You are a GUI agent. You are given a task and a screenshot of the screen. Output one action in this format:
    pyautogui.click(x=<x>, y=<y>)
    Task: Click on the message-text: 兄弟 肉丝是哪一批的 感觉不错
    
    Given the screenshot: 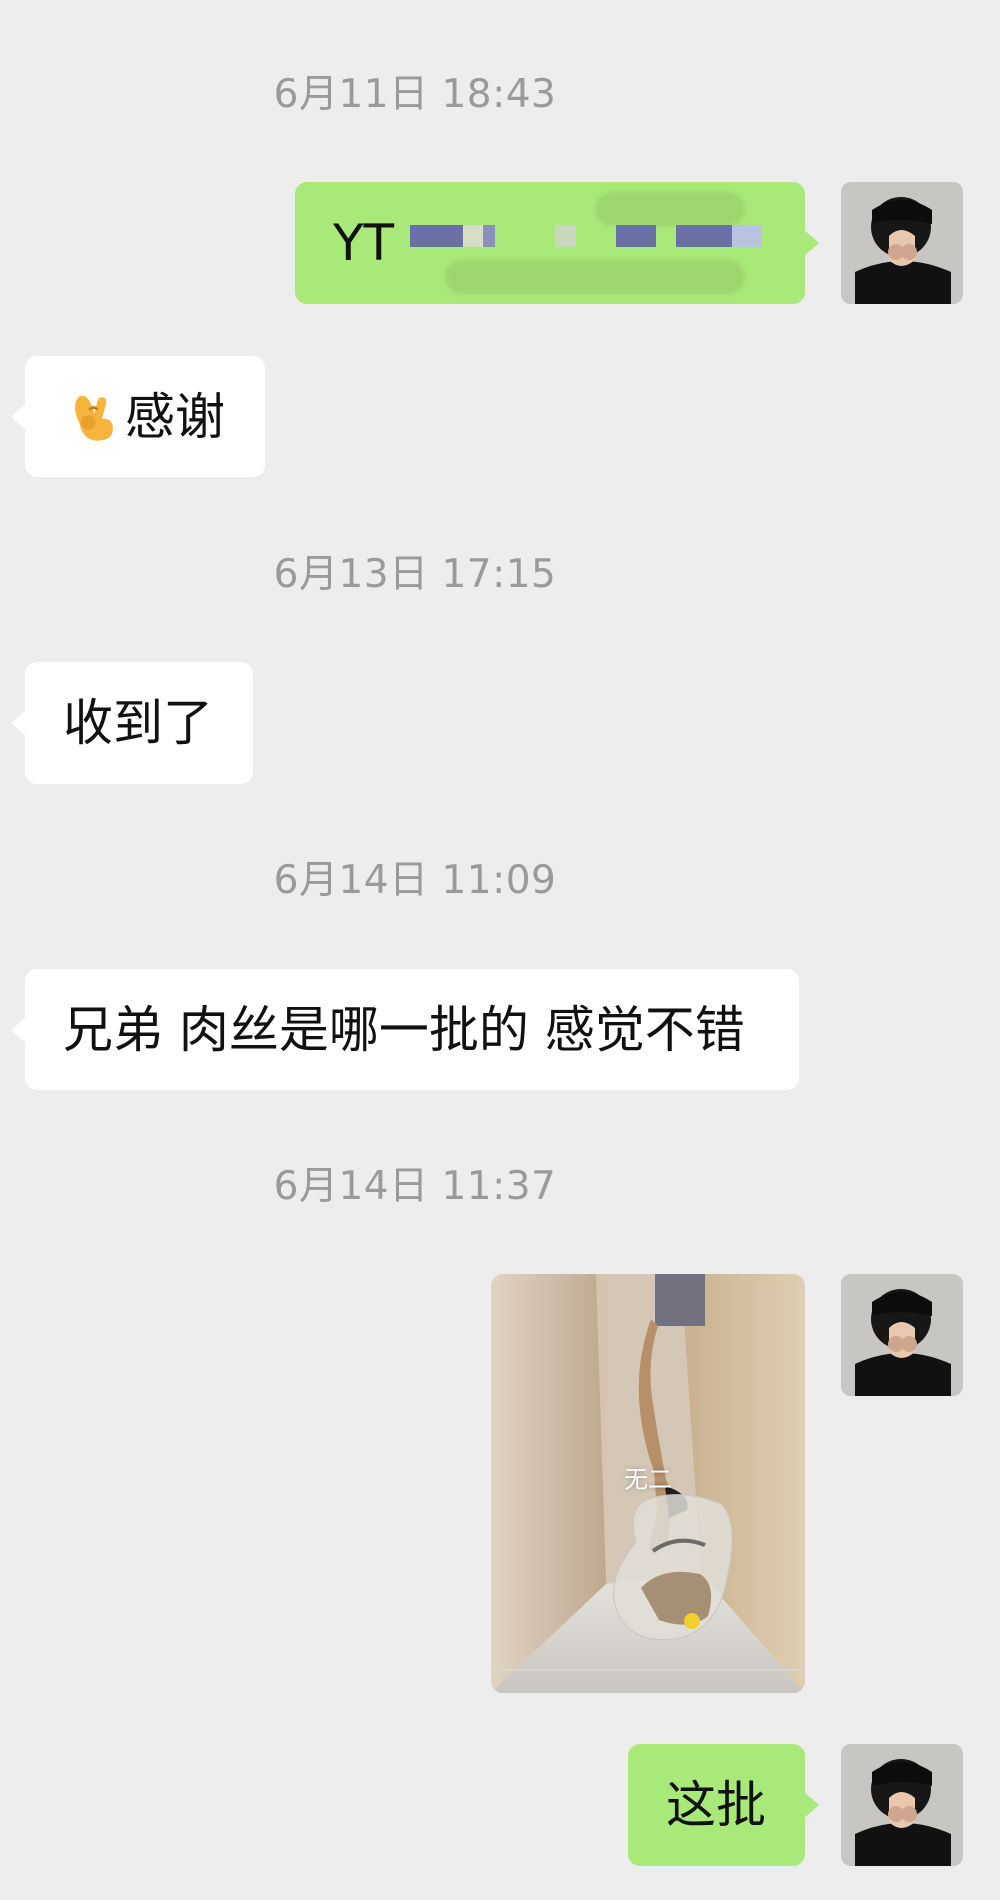 What is the action you would take?
    pyautogui.click(x=404, y=1029)
    